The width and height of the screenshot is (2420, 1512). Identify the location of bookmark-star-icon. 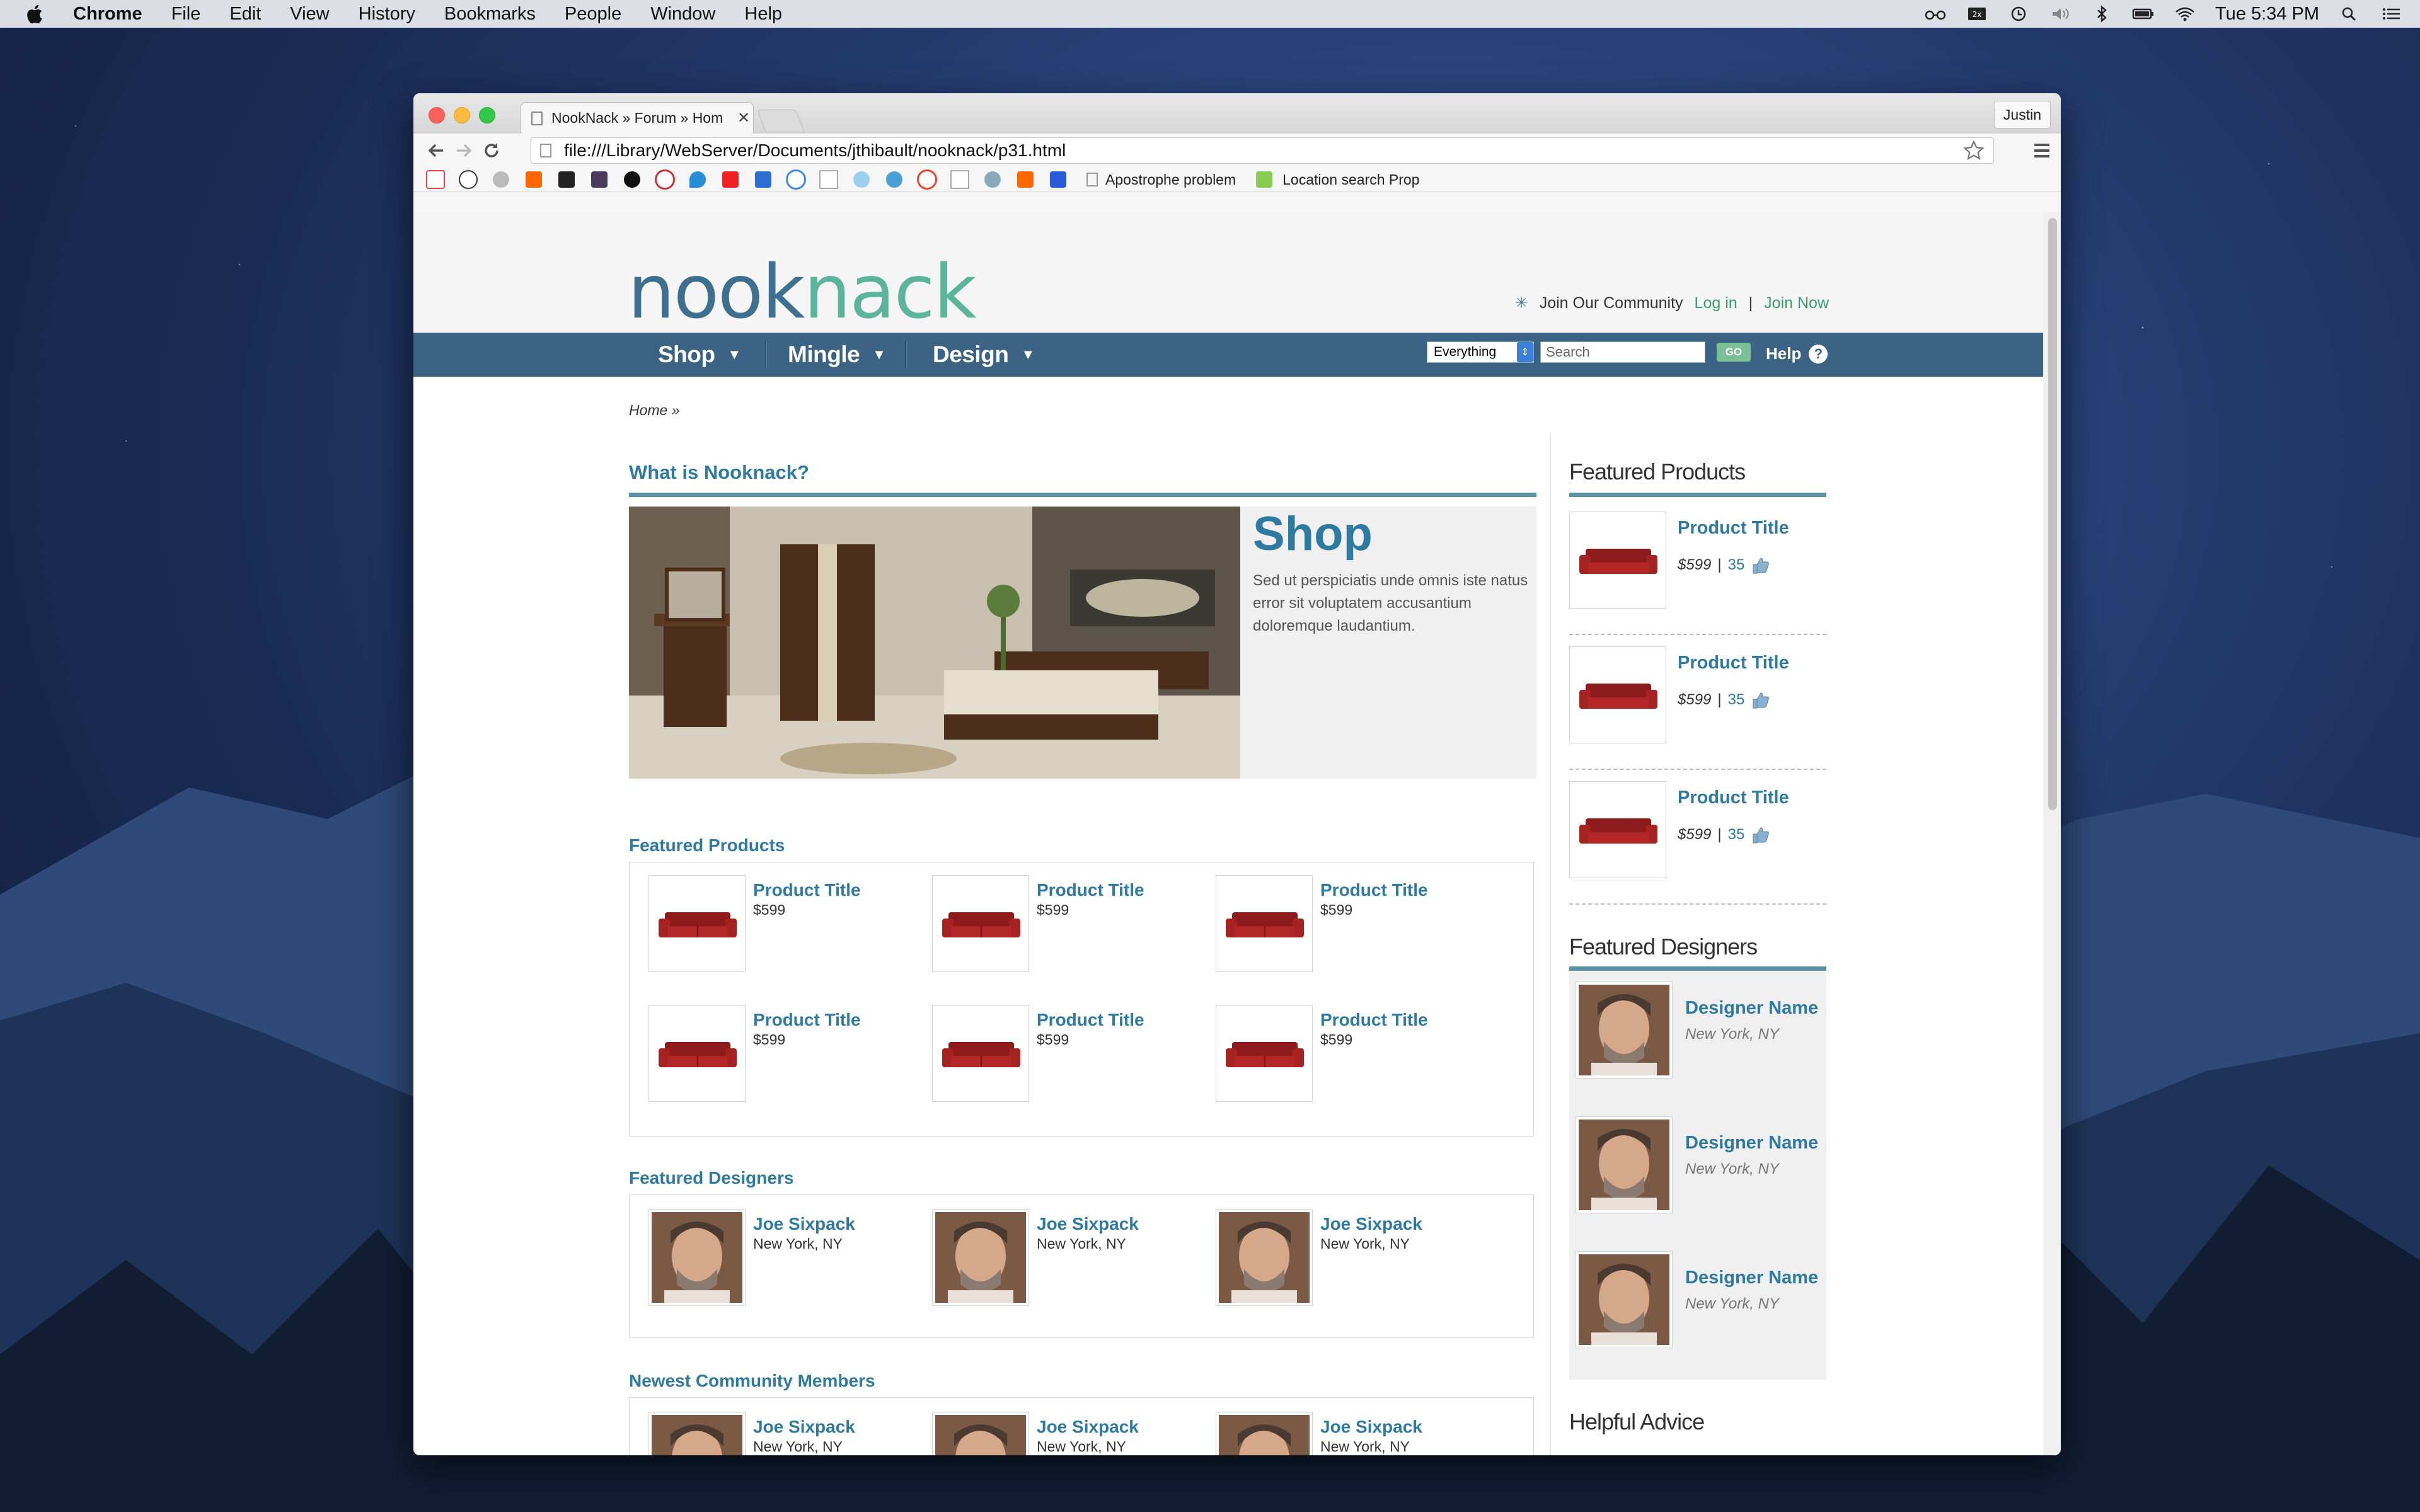
(1974, 150).